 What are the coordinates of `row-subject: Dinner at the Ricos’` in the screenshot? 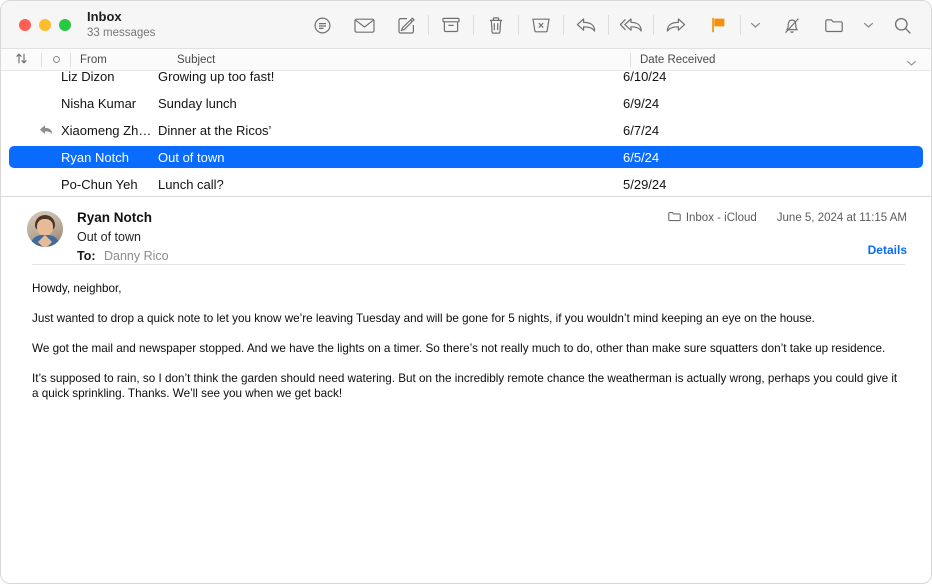 It's located at (215, 130).